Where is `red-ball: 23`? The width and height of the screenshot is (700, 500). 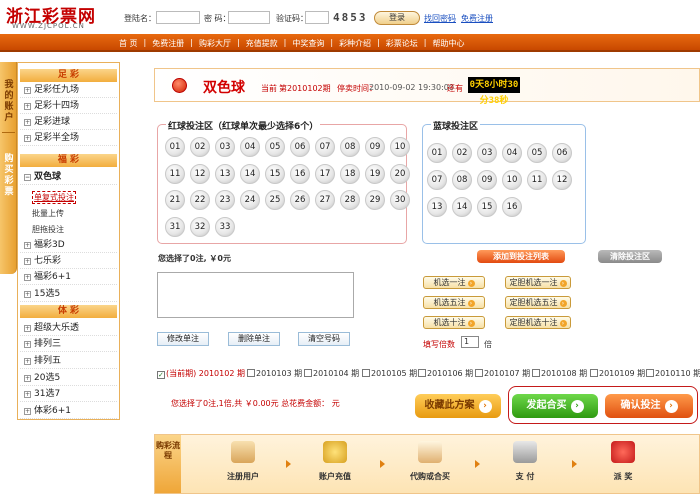
red-ball: 23 is located at coordinates (225, 200).